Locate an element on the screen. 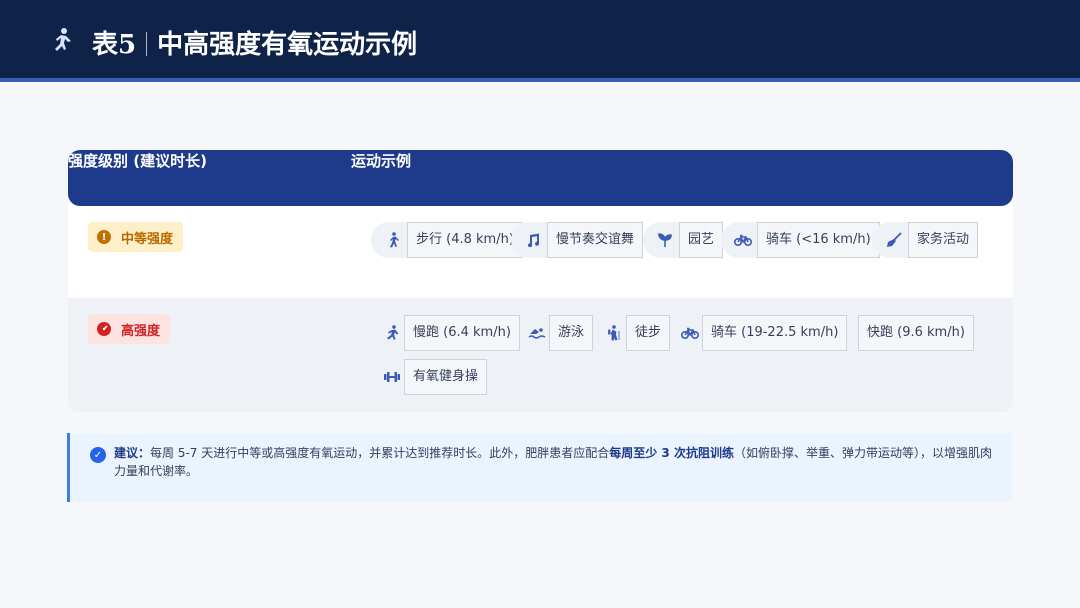 The width and height of the screenshot is (1080, 608). broom-icon is located at coordinates (894, 240).